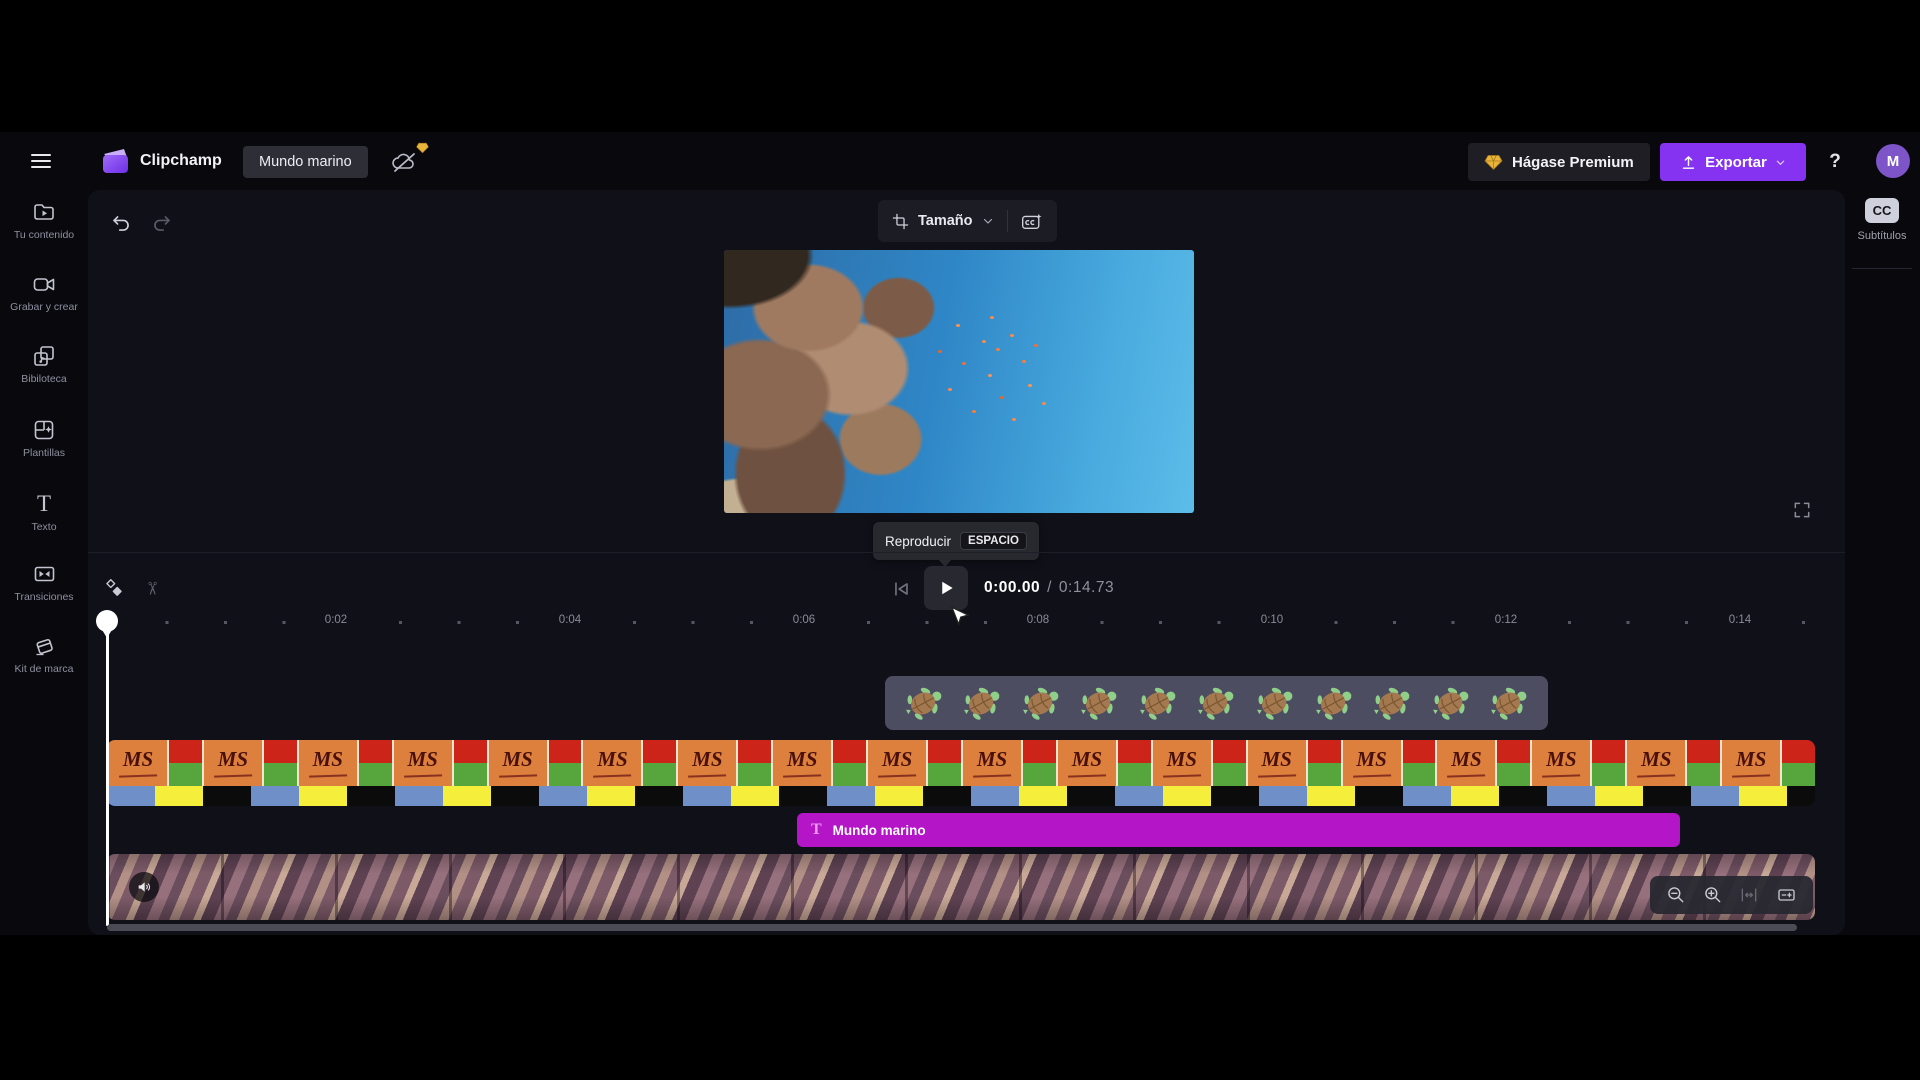 This screenshot has height=1080, width=1920. I want to click on upload-icon, so click(1688, 162).